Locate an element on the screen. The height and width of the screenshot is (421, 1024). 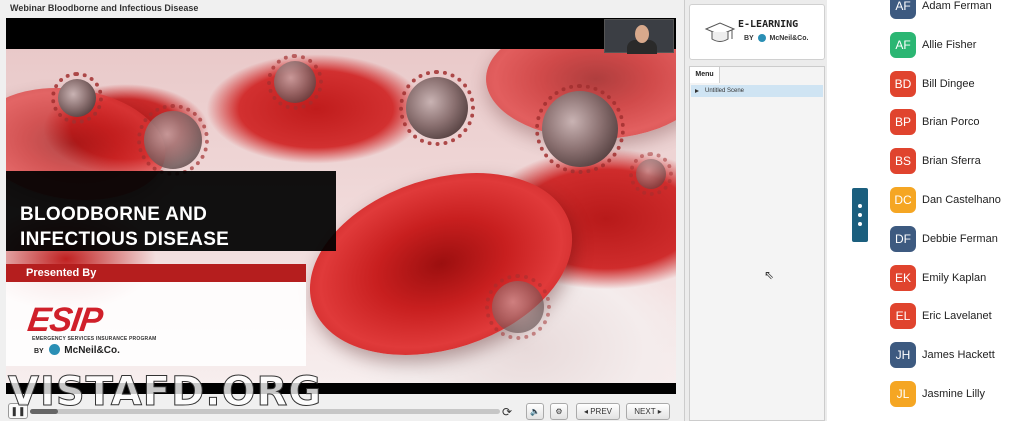
elearning-logo: E-LEARNING BY McNeil&Co. is located at coordinates (757, 32).